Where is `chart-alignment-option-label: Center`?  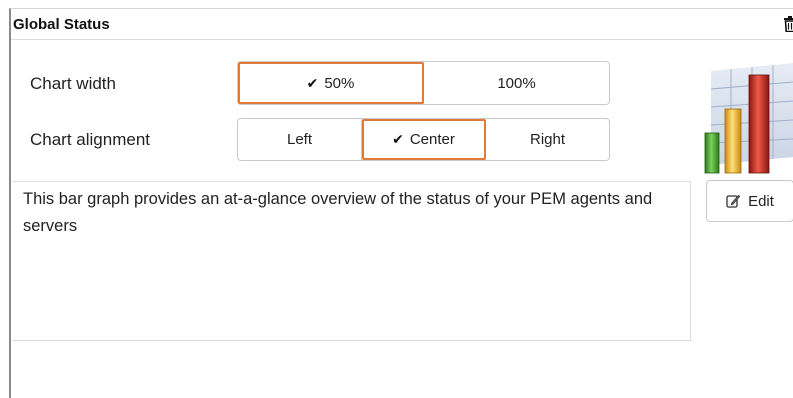 chart-alignment-option-label: Center is located at coordinates (432, 139).